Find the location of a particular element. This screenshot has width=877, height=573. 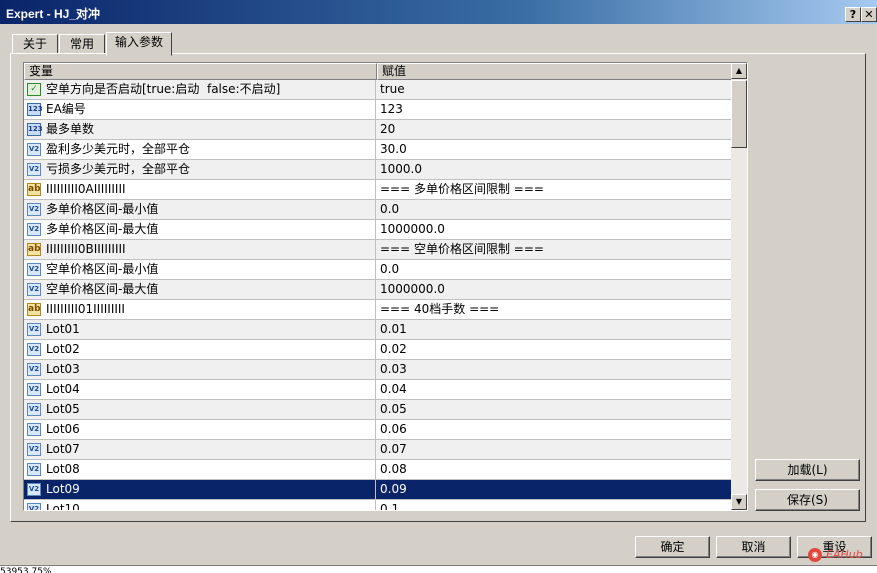

parameter-value: === 空单价格区间限制 === is located at coordinates (462, 249).